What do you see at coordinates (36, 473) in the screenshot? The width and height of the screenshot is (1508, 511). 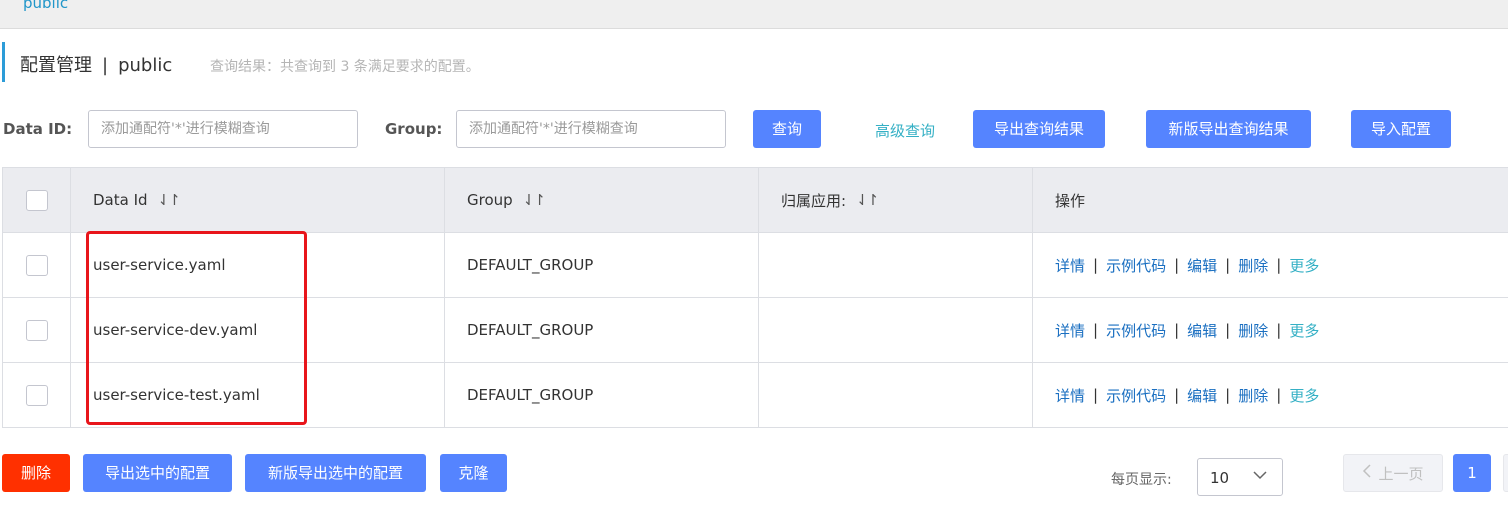 I see `delete-selected-button: 删除` at bounding box center [36, 473].